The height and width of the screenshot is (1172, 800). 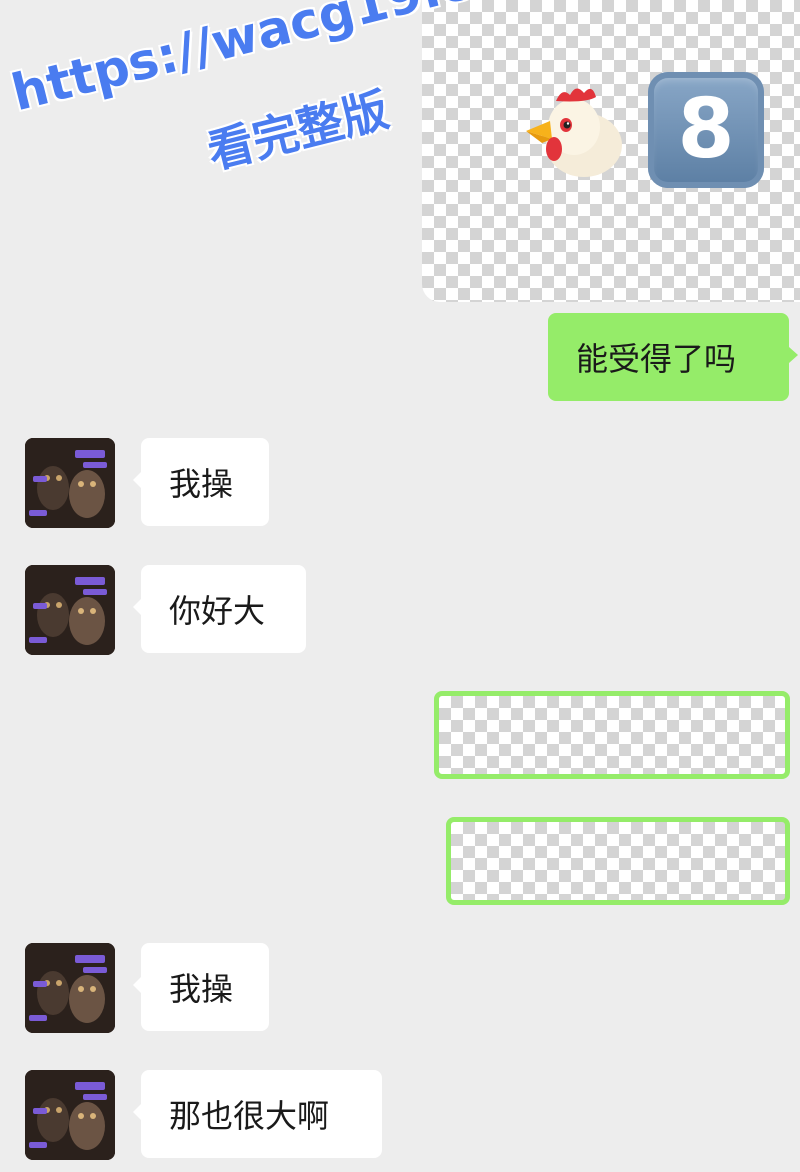 I want to click on keycap-digit: 8, so click(x=706, y=129).